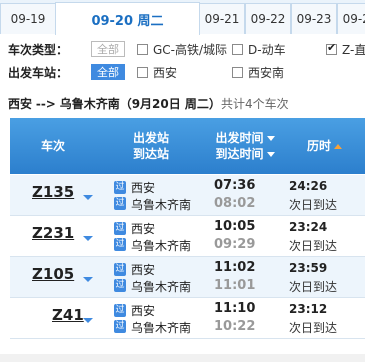 The height and width of the screenshot is (362, 365). I want to click on table-row: Z41 过 西安 过 乌鲁木齐南 11:10 10:22 23:12 次日到达, so click(187, 318).